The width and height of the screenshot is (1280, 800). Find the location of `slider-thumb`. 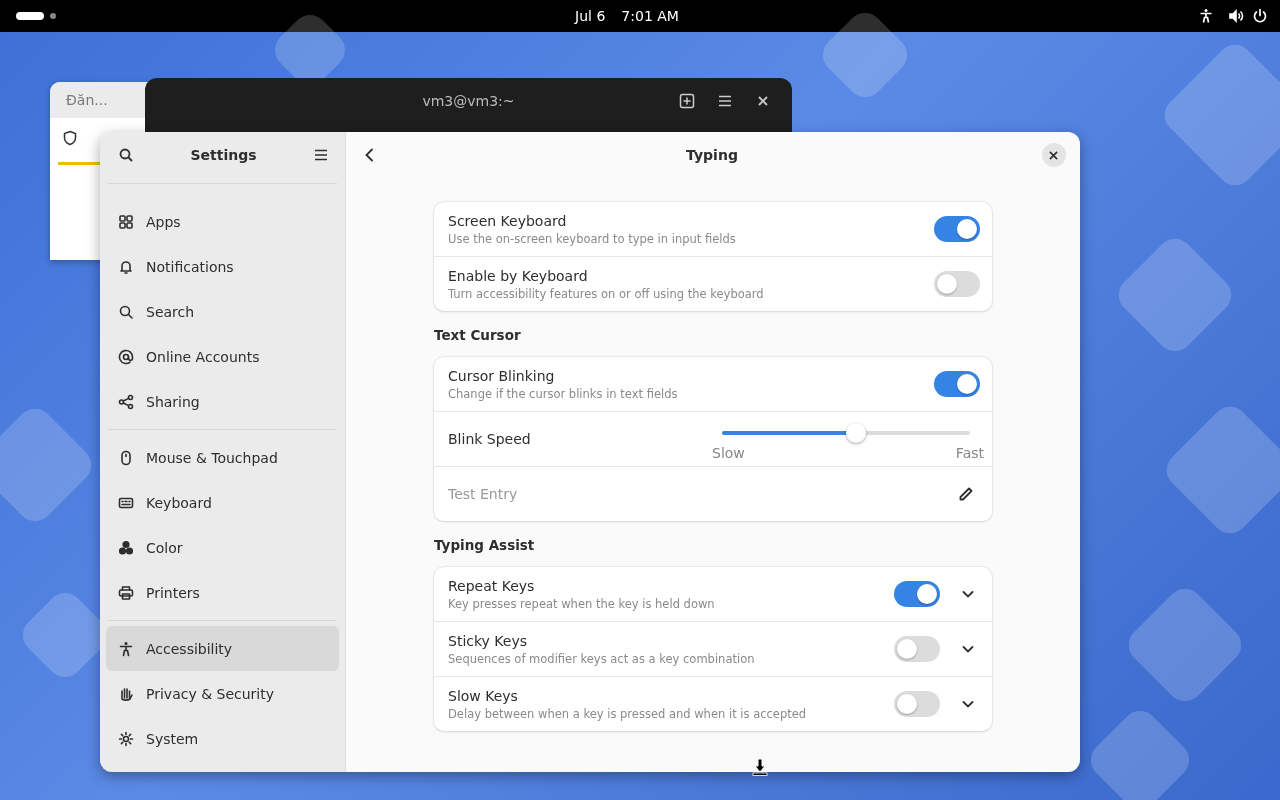

slider-thumb is located at coordinates (855, 433).